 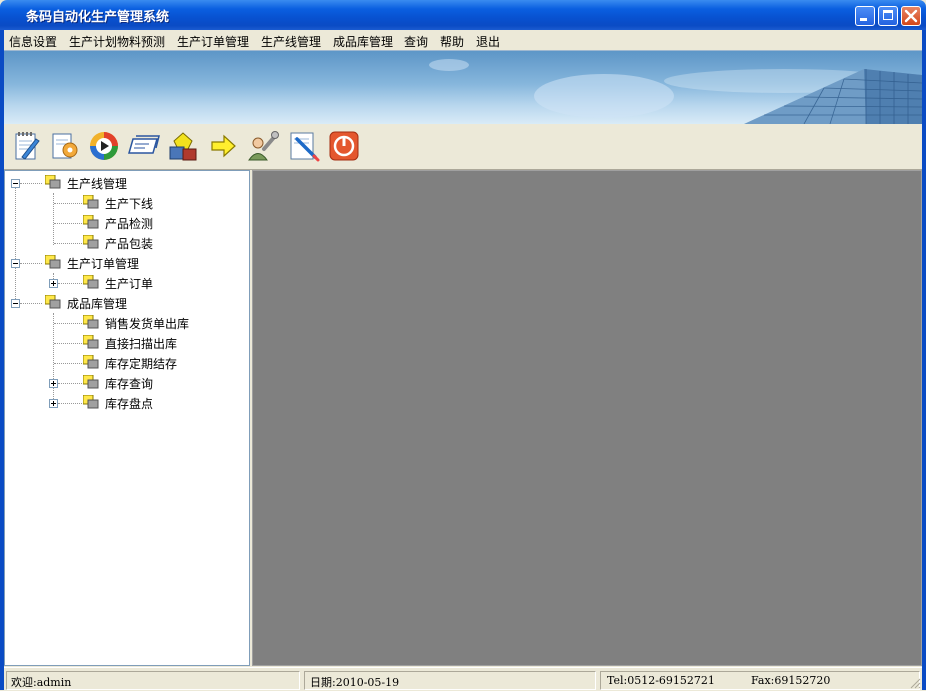 What do you see at coordinates (291, 41) in the screenshot?
I see `menu-production-line: 生产线管理` at bounding box center [291, 41].